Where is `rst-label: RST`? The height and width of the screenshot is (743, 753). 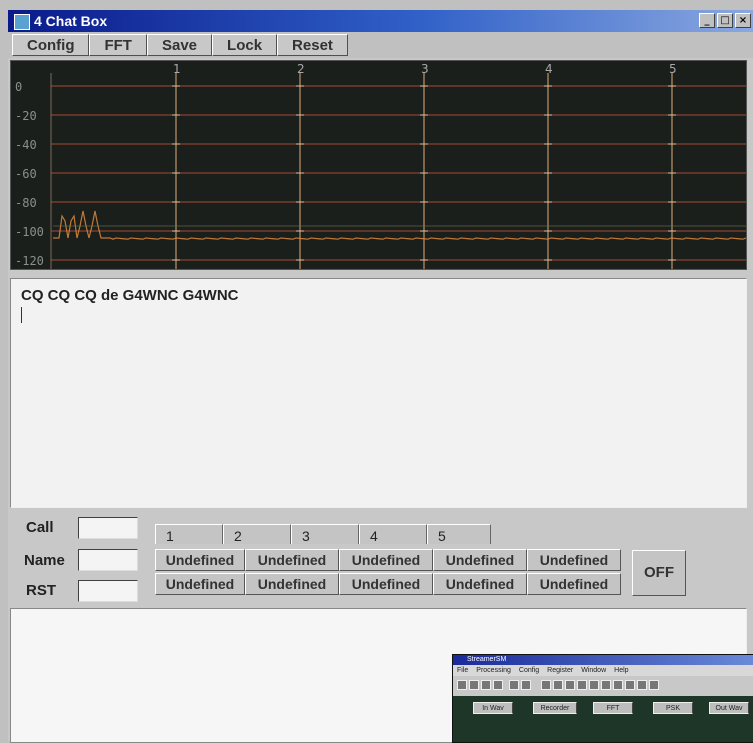 rst-label: RST is located at coordinates (41, 590).